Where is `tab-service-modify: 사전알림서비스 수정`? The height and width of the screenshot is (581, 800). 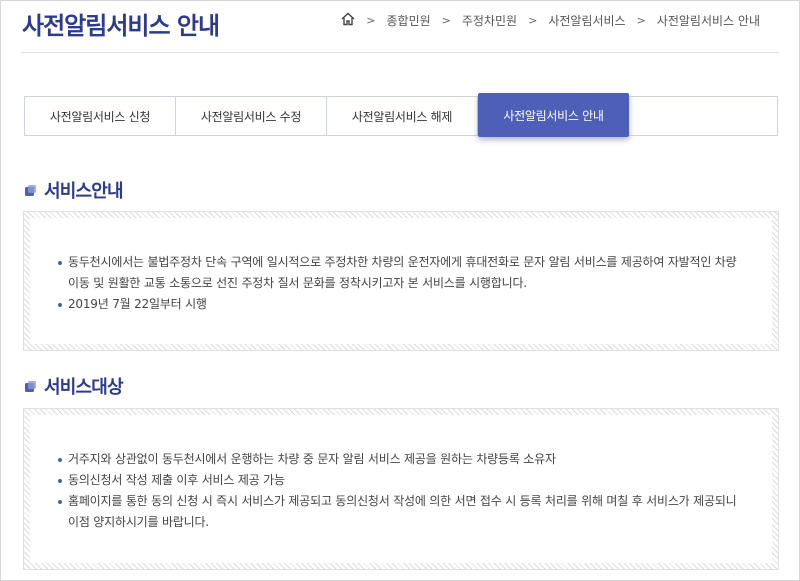
tab-service-modify: 사전알림서비스 수정 is located at coordinates (251, 116).